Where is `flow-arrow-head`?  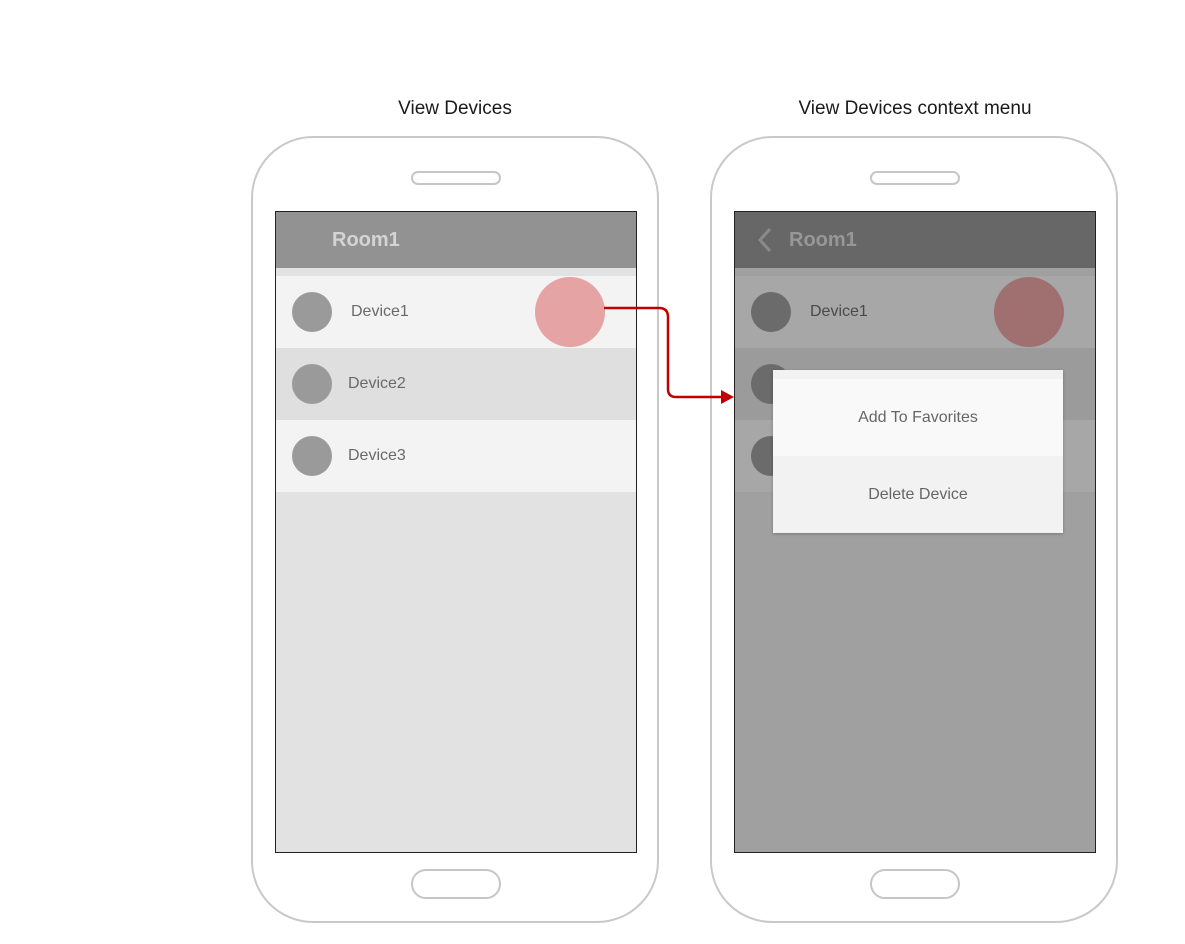 flow-arrow-head is located at coordinates (727, 397).